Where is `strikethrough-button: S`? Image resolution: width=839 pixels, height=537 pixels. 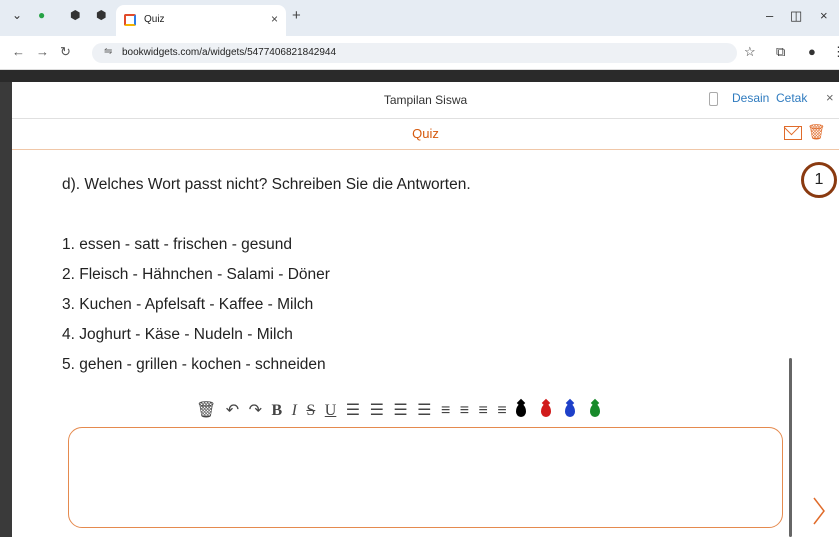
strikethrough-button: S is located at coordinates (310, 411).